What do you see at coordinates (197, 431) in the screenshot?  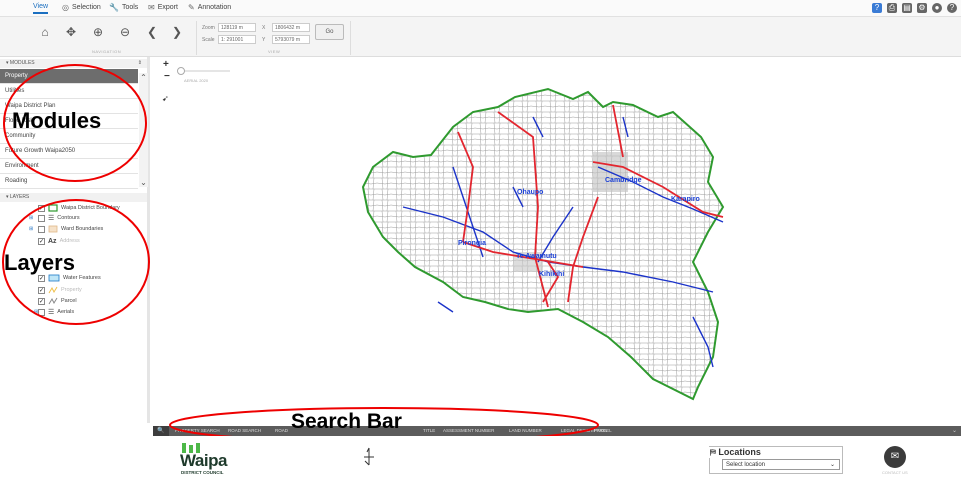 I see `search-tab-property: PROPERTY SEARCH` at bounding box center [197, 431].